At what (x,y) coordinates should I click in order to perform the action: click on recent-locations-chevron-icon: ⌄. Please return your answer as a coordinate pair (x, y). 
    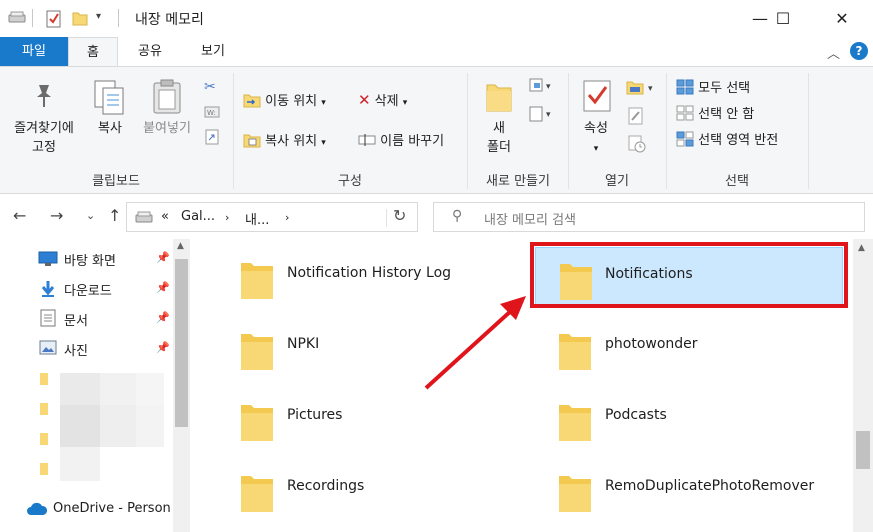
    Looking at the image, I should click on (90, 215).